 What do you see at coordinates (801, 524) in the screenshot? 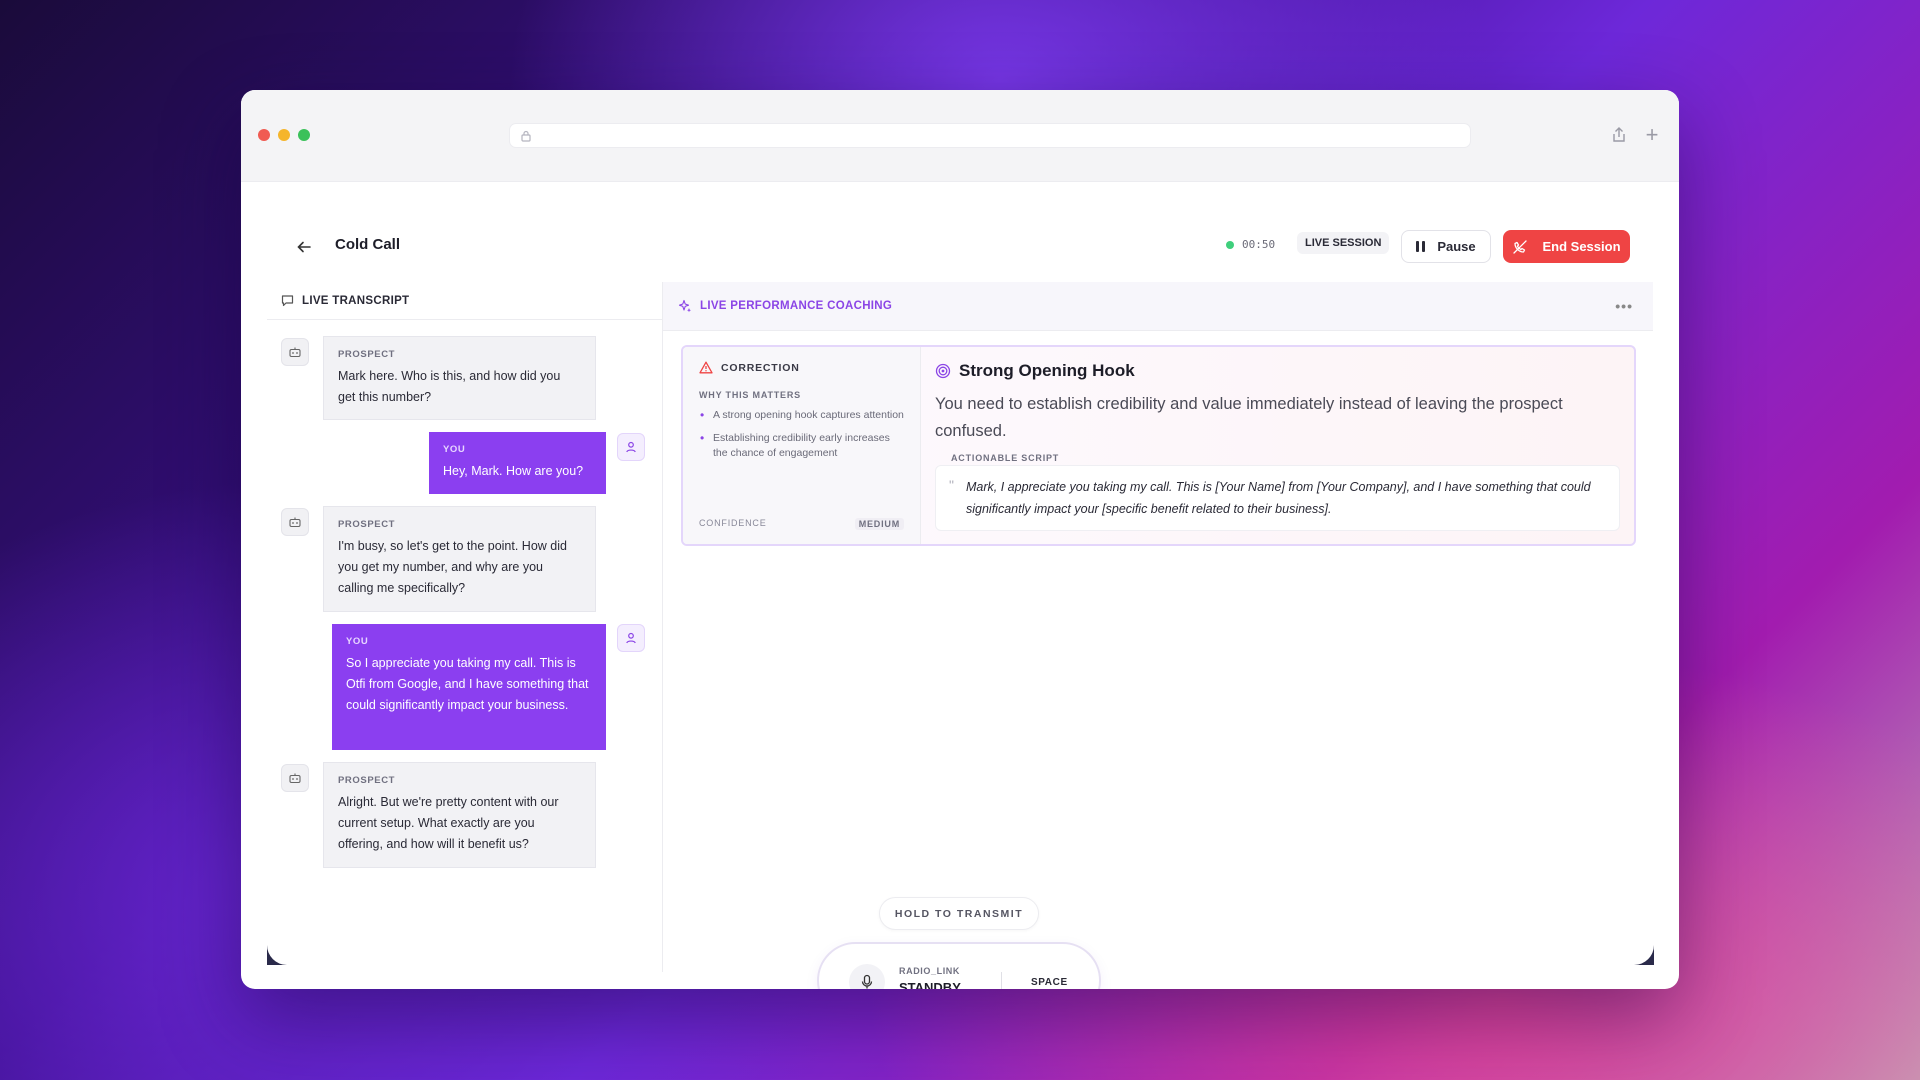
I see `confidence-row: CONFIDENCE MEDIUM` at bounding box center [801, 524].